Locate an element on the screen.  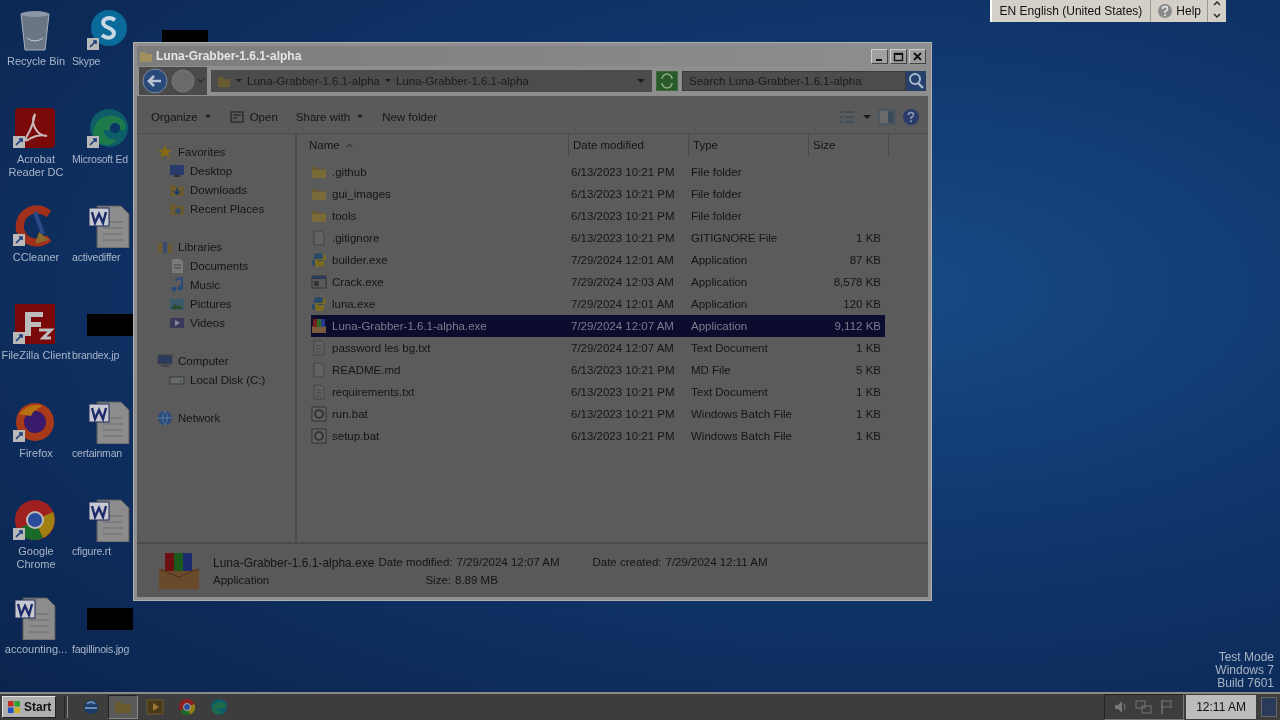
type-cell-text: Text Document is located at coordinates (730, 348).